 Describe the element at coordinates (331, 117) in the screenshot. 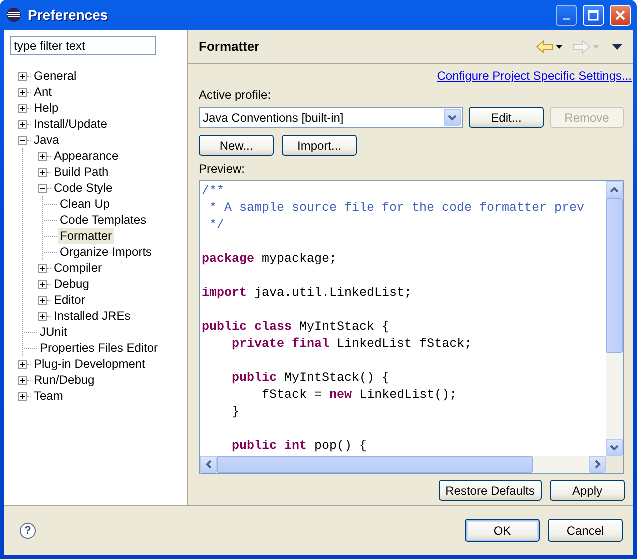

I see `profile-dropdown: Java Conventions [built-in]` at that location.